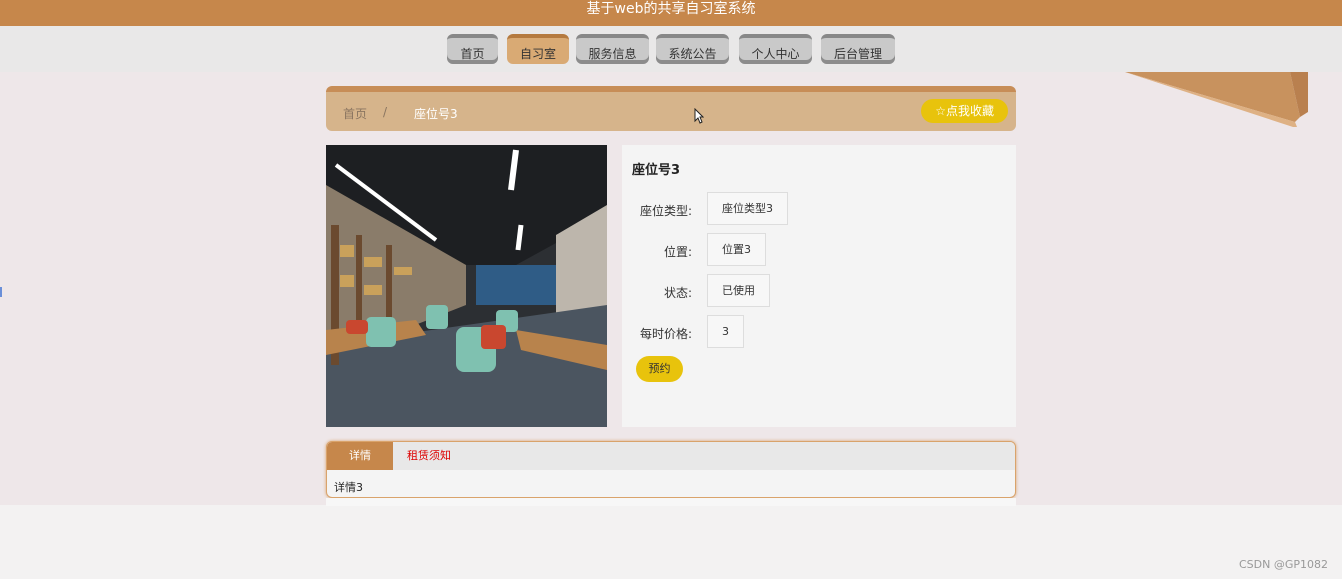 The width and height of the screenshot is (1342, 579). I want to click on seat-title: 座位号3, so click(656, 170).